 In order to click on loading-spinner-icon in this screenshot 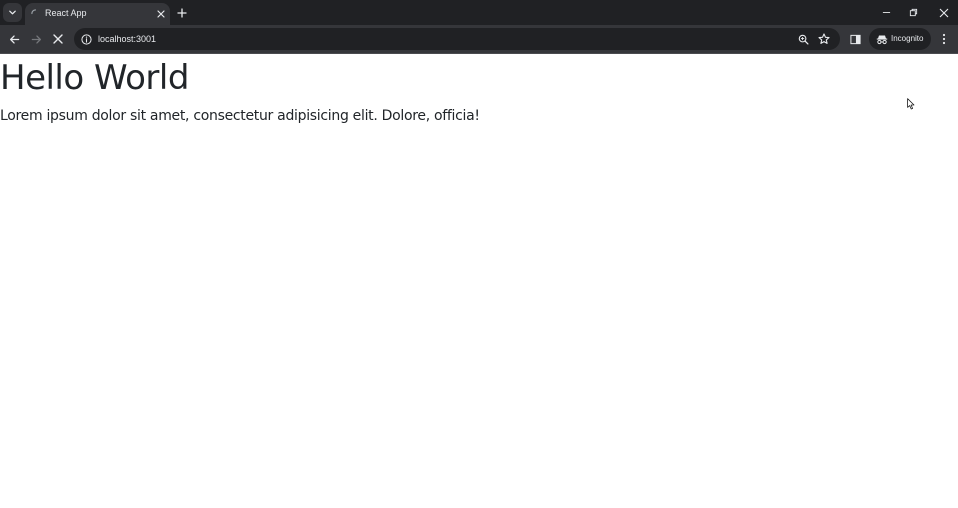, I will do `click(34, 12)`.